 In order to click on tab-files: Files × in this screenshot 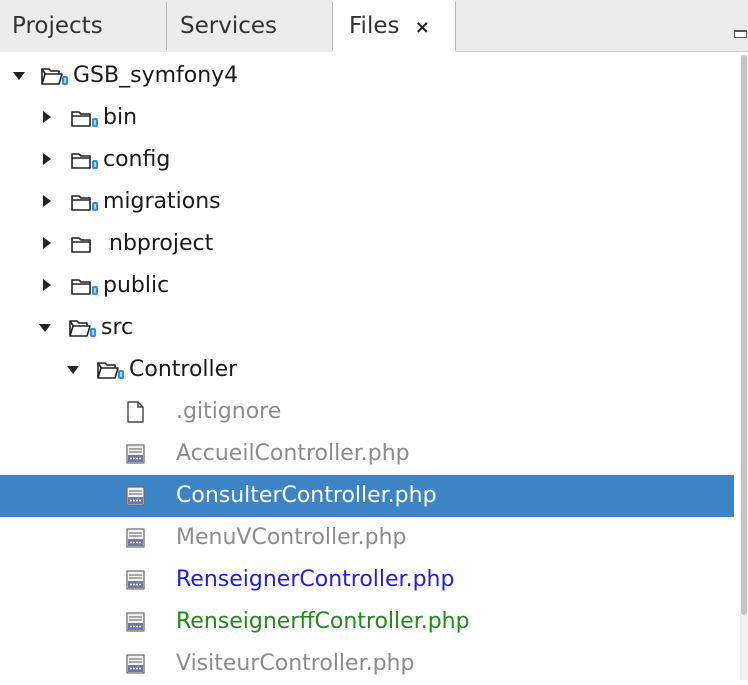, I will do `click(394, 26)`.